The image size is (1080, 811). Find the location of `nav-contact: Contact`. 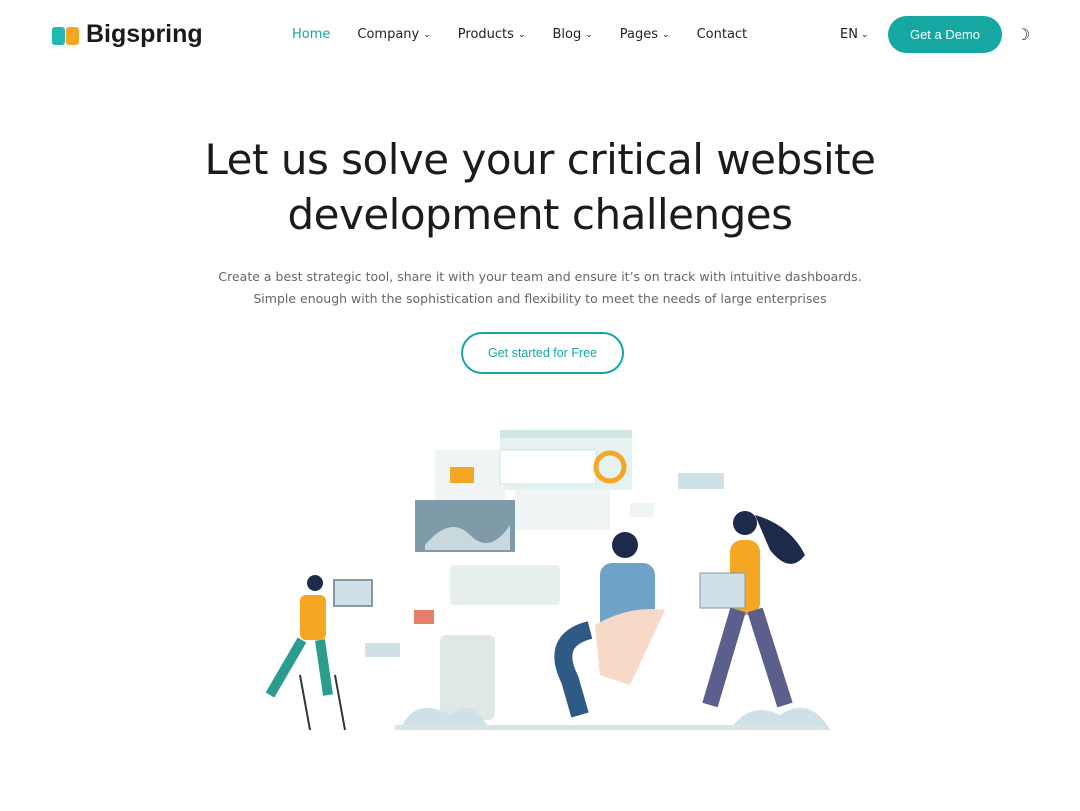

nav-contact: Contact is located at coordinates (722, 34).